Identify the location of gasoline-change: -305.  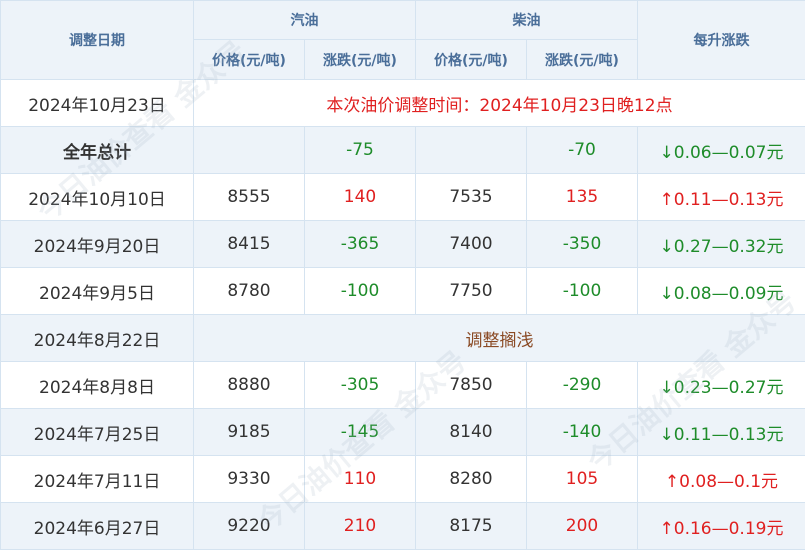
(360, 385).